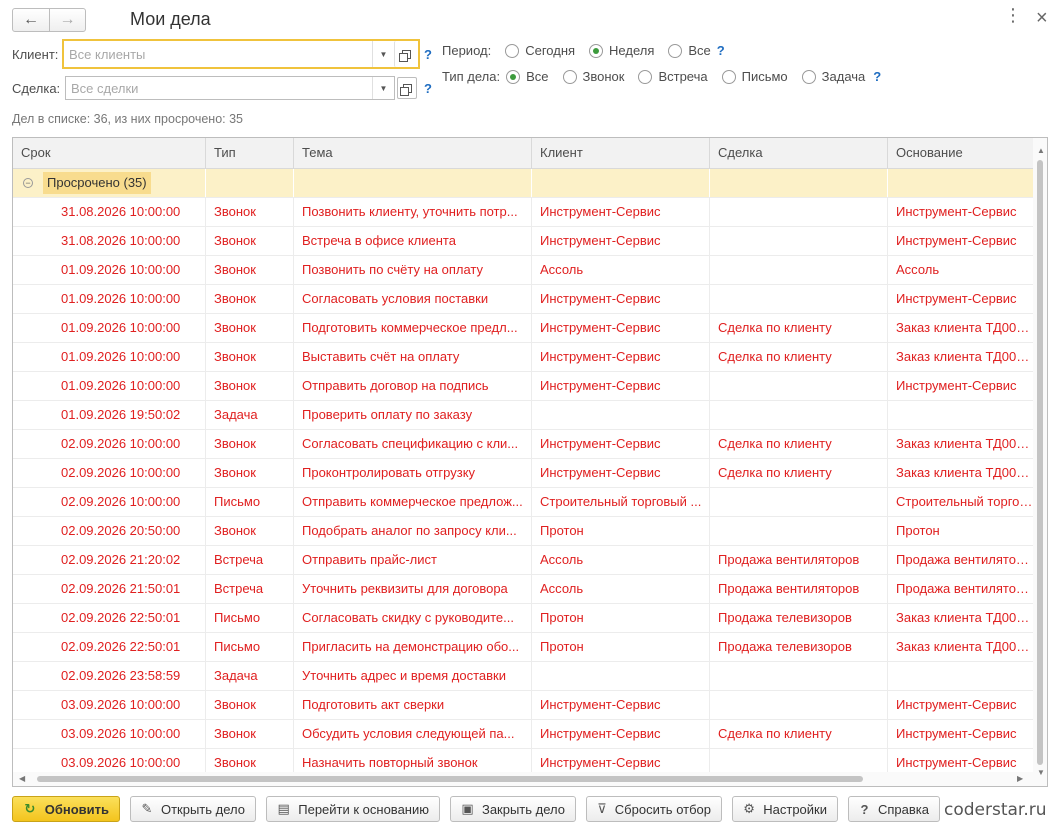  Describe the element at coordinates (407, 88) in the screenshot. I see `open-deal-icon` at that location.